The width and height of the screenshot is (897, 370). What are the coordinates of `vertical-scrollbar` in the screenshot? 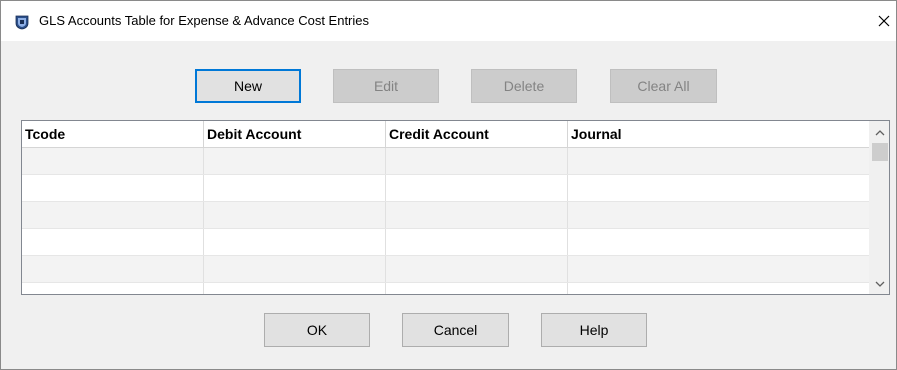 It's located at (879, 207).